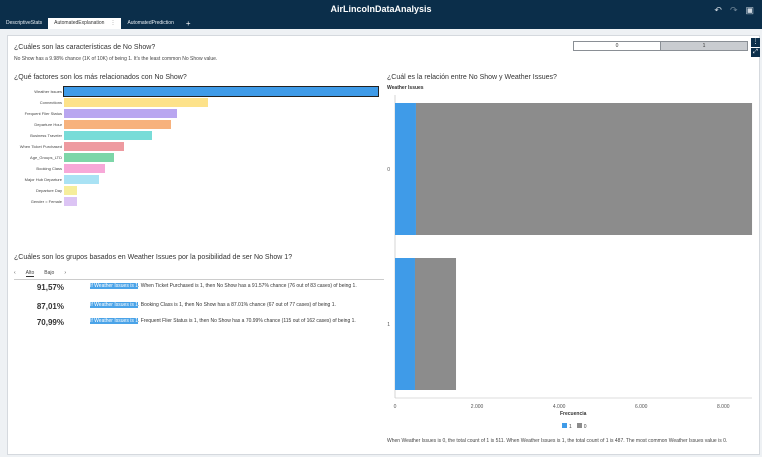 This screenshot has height=457, width=762. I want to click on group-pct: 70,99%, so click(50, 322).